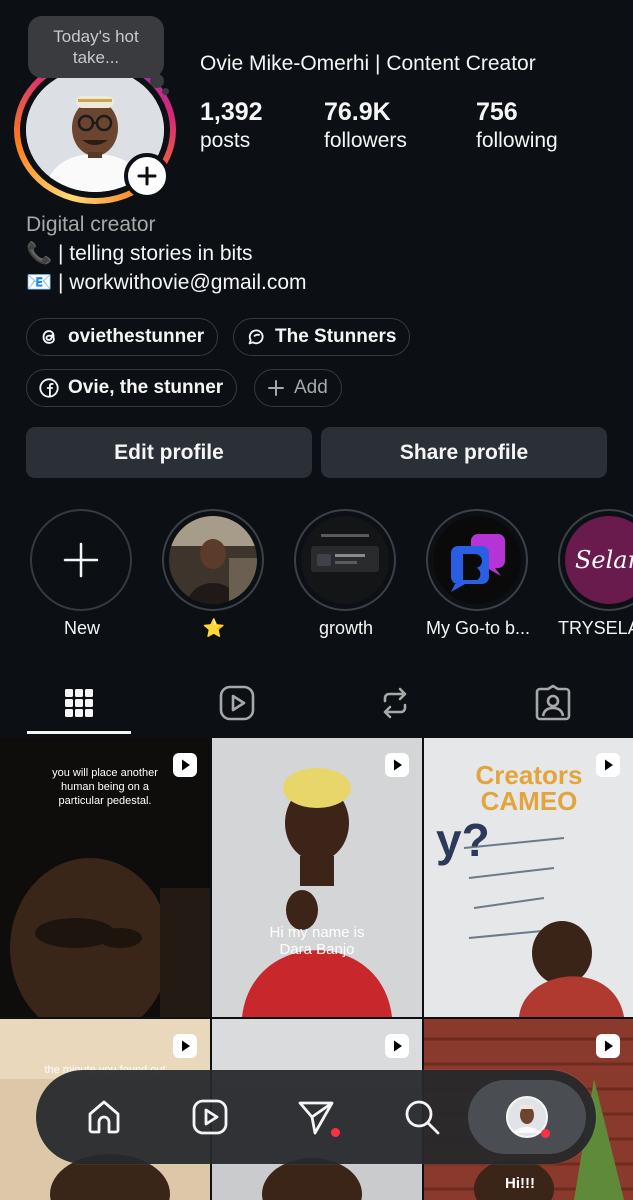 The image size is (633, 1200). Describe the element at coordinates (214, 628) in the screenshot. I see `highlight-label: ⭐️` at that location.